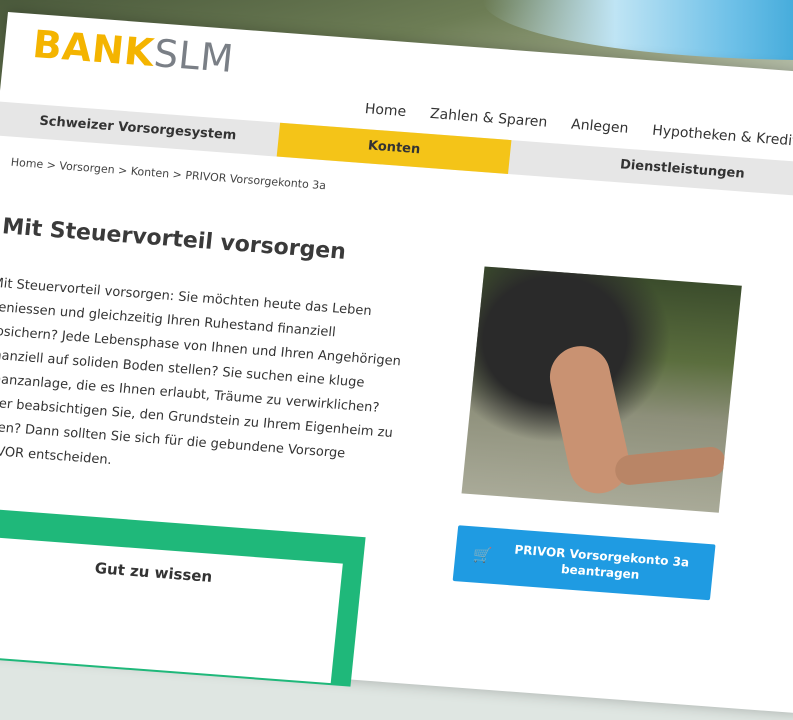 The width and height of the screenshot is (793, 720). I want to click on hero-photo, so click(601, 389).